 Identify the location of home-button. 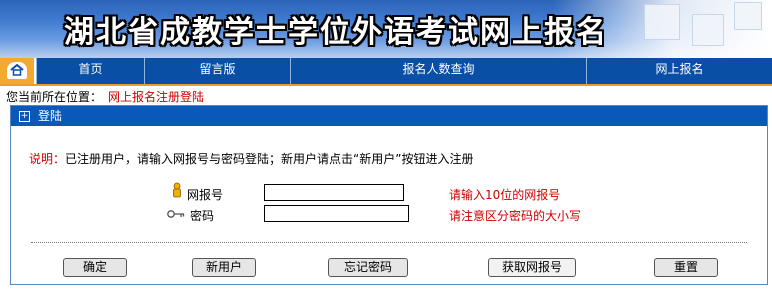
(18, 71).